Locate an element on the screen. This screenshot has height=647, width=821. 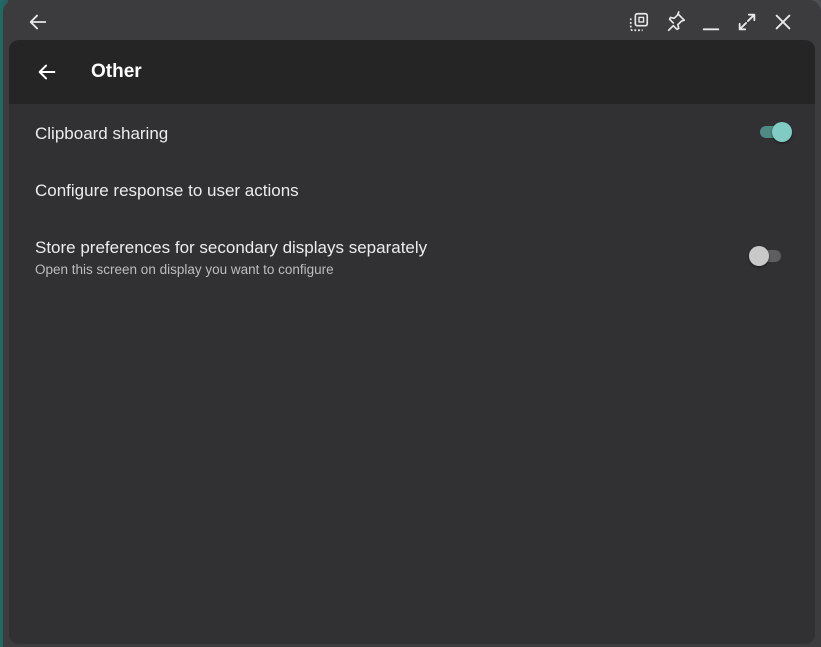
select-region-button is located at coordinates (639, 22).